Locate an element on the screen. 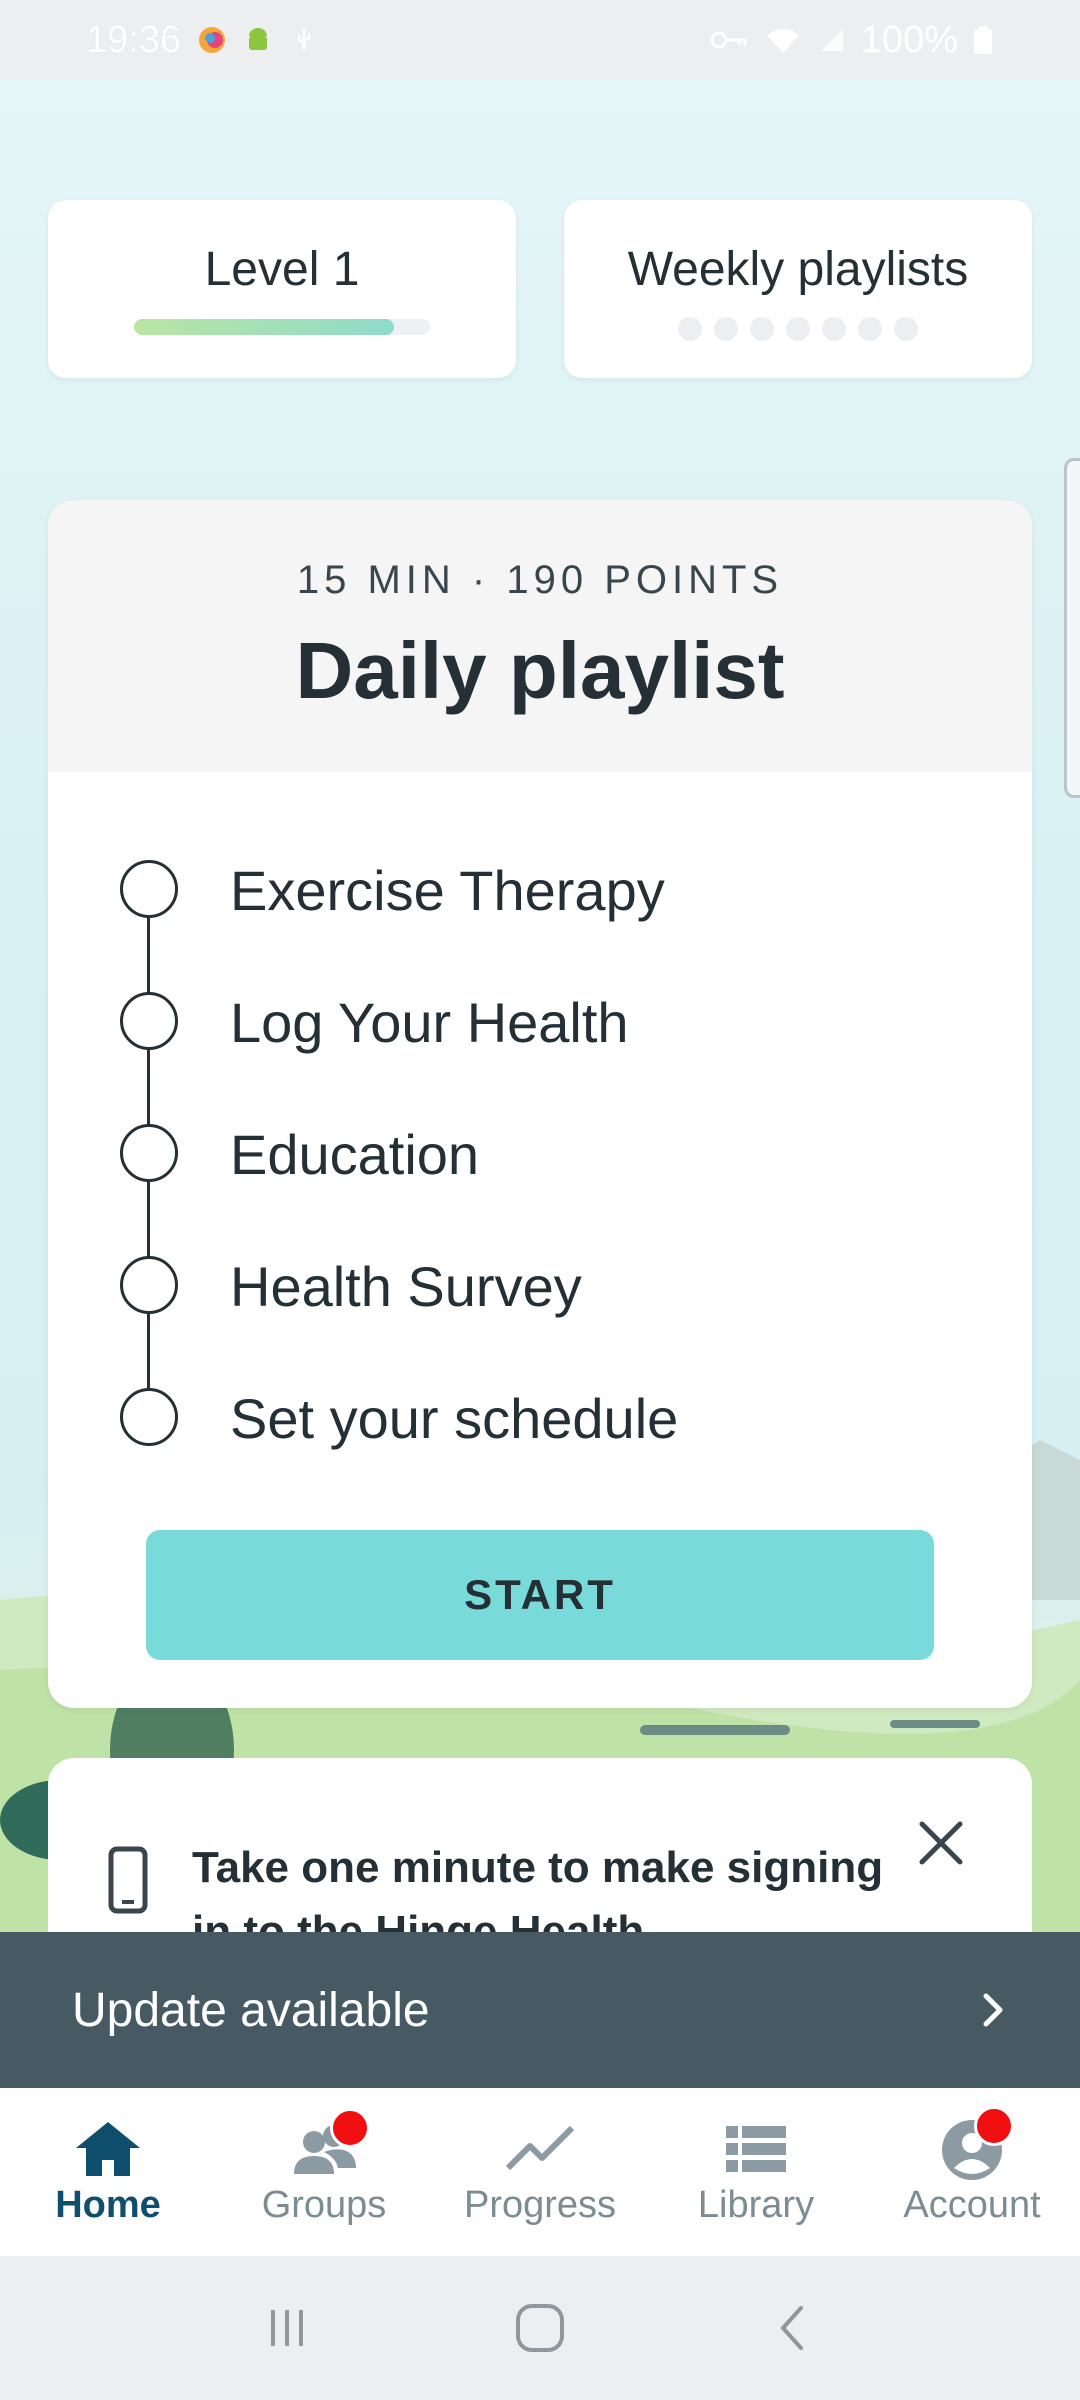 Image resolution: width=1080 pixels, height=2400 pixels. weekly-progress-dots is located at coordinates (798, 329).